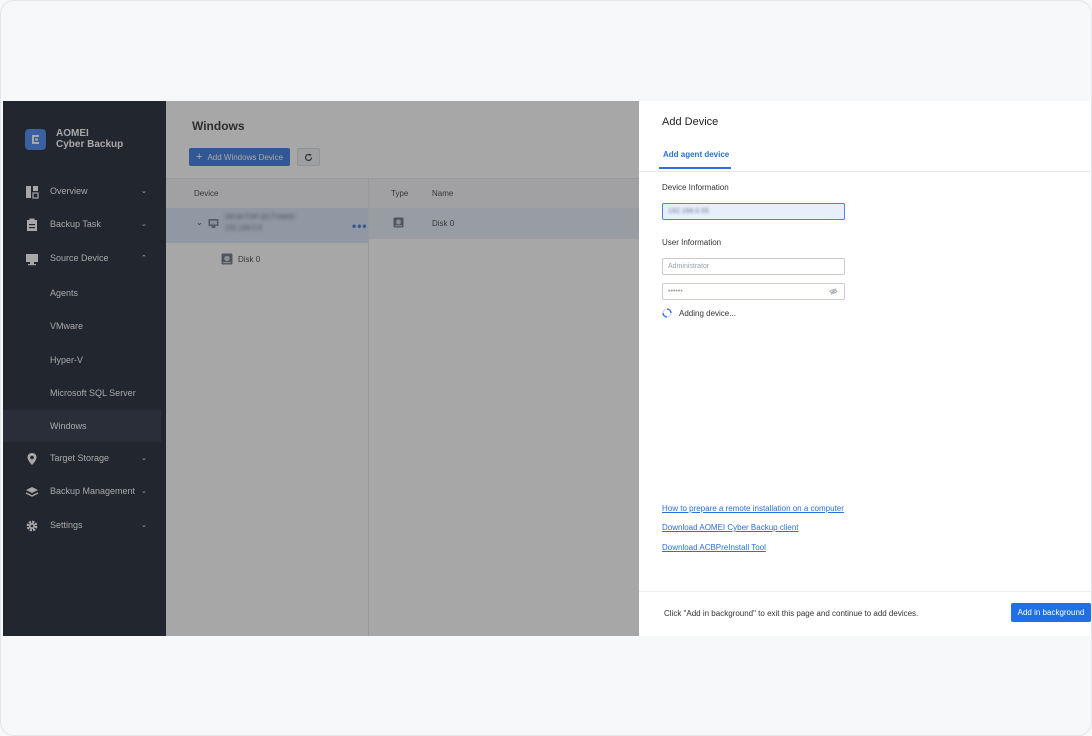  I want to click on username-input: Administrator, so click(753, 266).